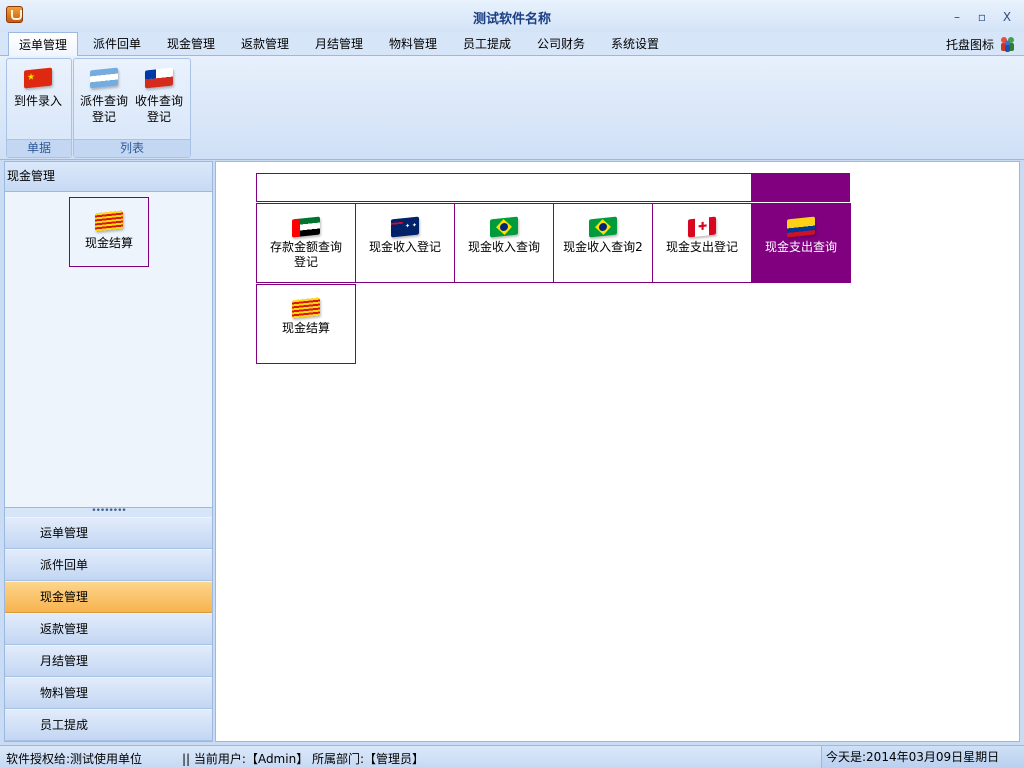  I want to click on maximize-button: ▫, so click(982, 17).